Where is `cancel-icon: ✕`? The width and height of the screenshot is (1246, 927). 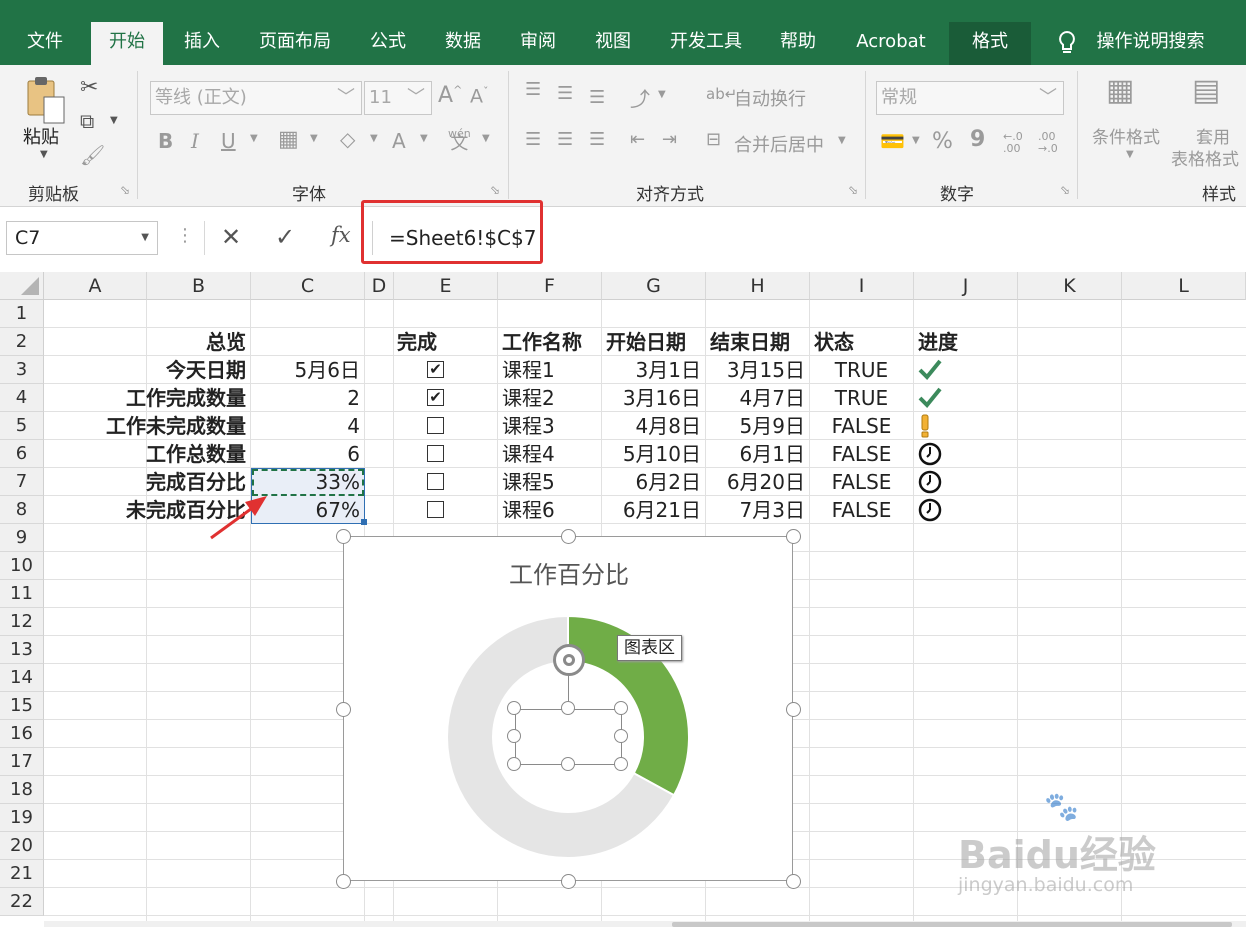
cancel-icon: ✕ is located at coordinates (231, 237).